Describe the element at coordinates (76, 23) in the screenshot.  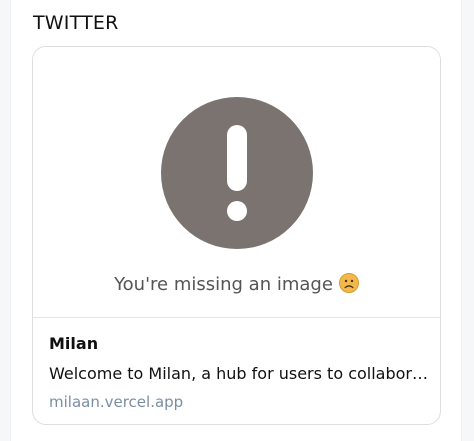
I see `section-title: TWITTER` at that location.